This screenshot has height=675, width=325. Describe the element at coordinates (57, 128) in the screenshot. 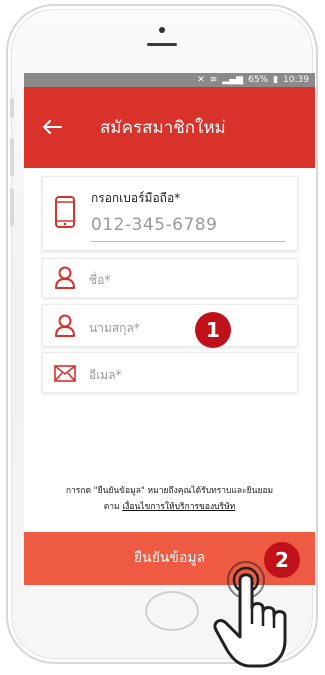

I see `arrow-left-icon` at that location.